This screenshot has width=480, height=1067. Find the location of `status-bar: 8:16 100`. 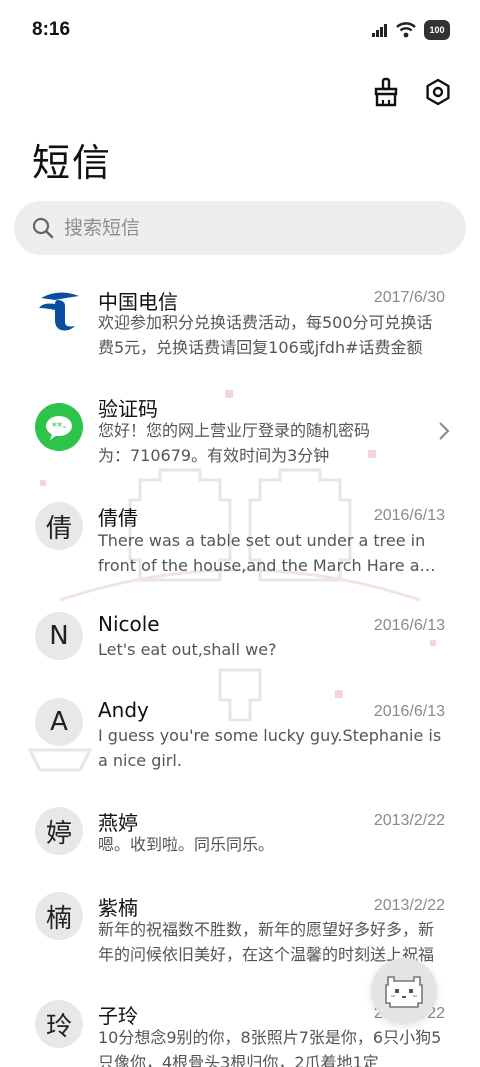

status-bar: 8:16 100 is located at coordinates (240, 30).